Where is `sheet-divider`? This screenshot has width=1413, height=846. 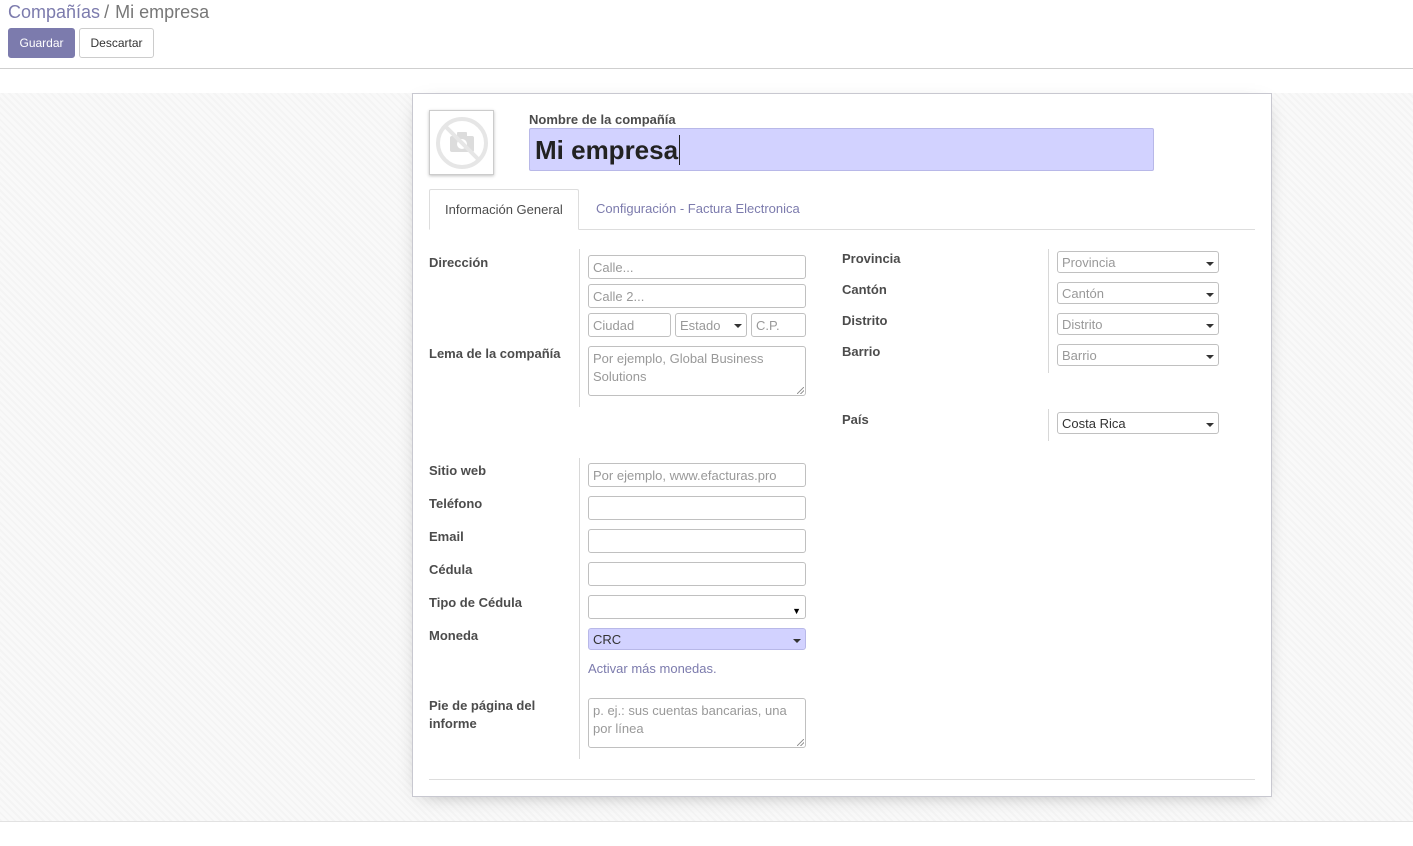
sheet-divider is located at coordinates (842, 779).